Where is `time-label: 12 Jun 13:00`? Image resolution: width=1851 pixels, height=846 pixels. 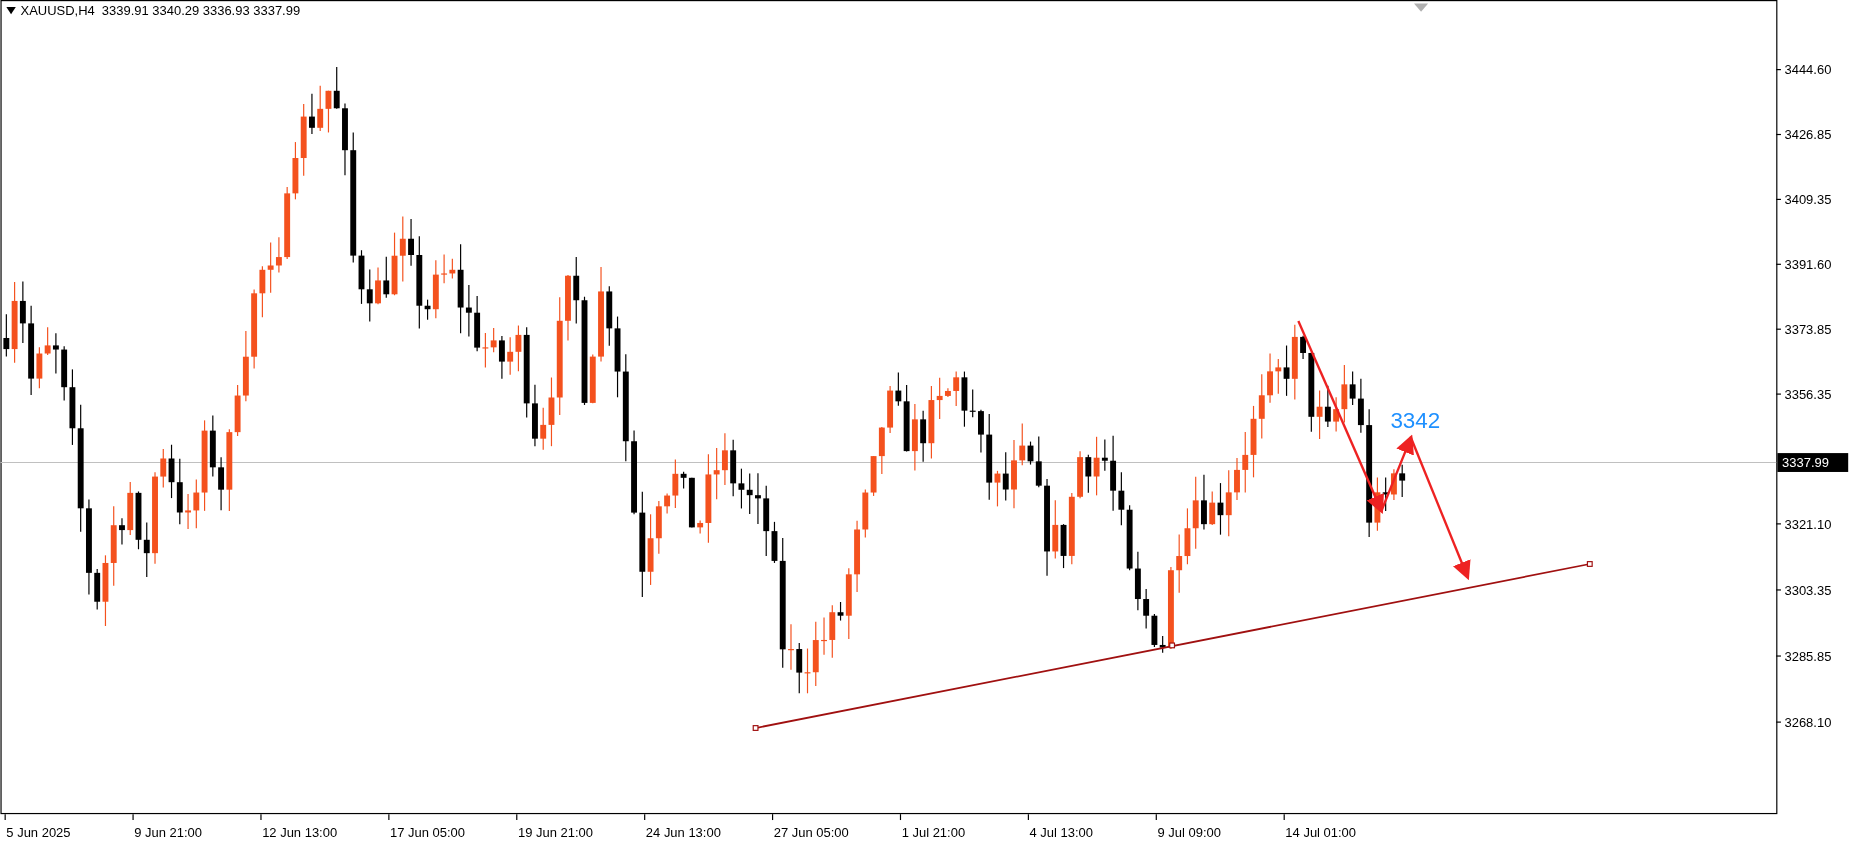 time-label: 12 Jun 13:00 is located at coordinates (300, 832).